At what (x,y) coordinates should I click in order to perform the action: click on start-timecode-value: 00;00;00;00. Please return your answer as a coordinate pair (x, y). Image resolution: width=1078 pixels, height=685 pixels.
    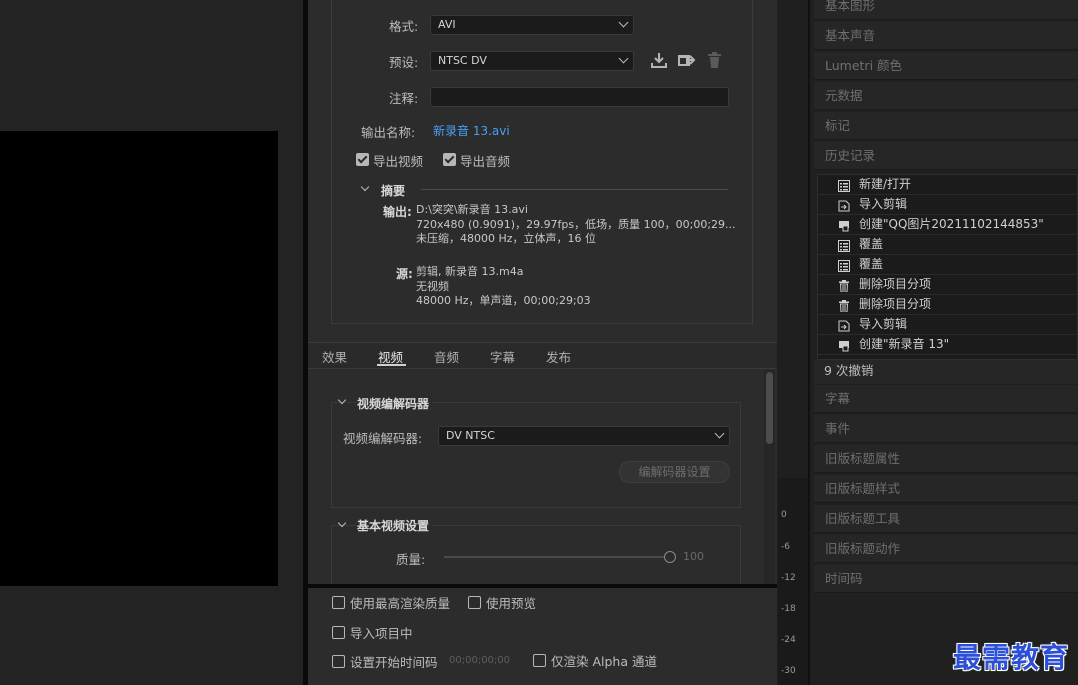
    Looking at the image, I should click on (479, 660).